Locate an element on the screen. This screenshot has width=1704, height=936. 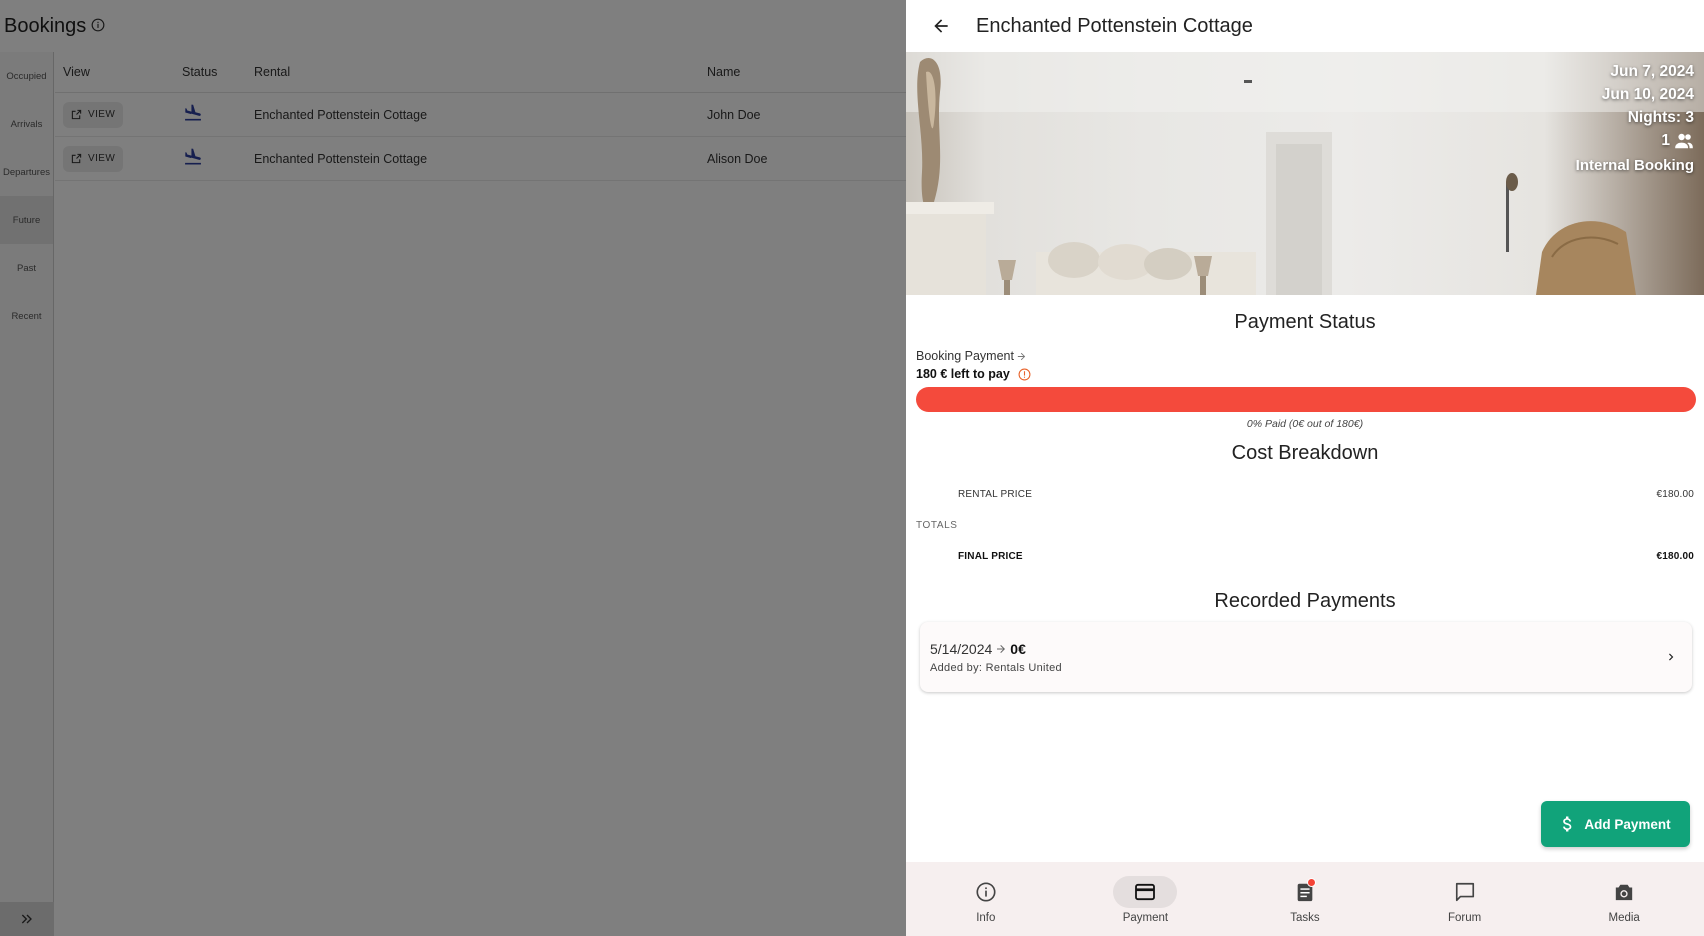
camera-icon is located at coordinates (1624, 892).